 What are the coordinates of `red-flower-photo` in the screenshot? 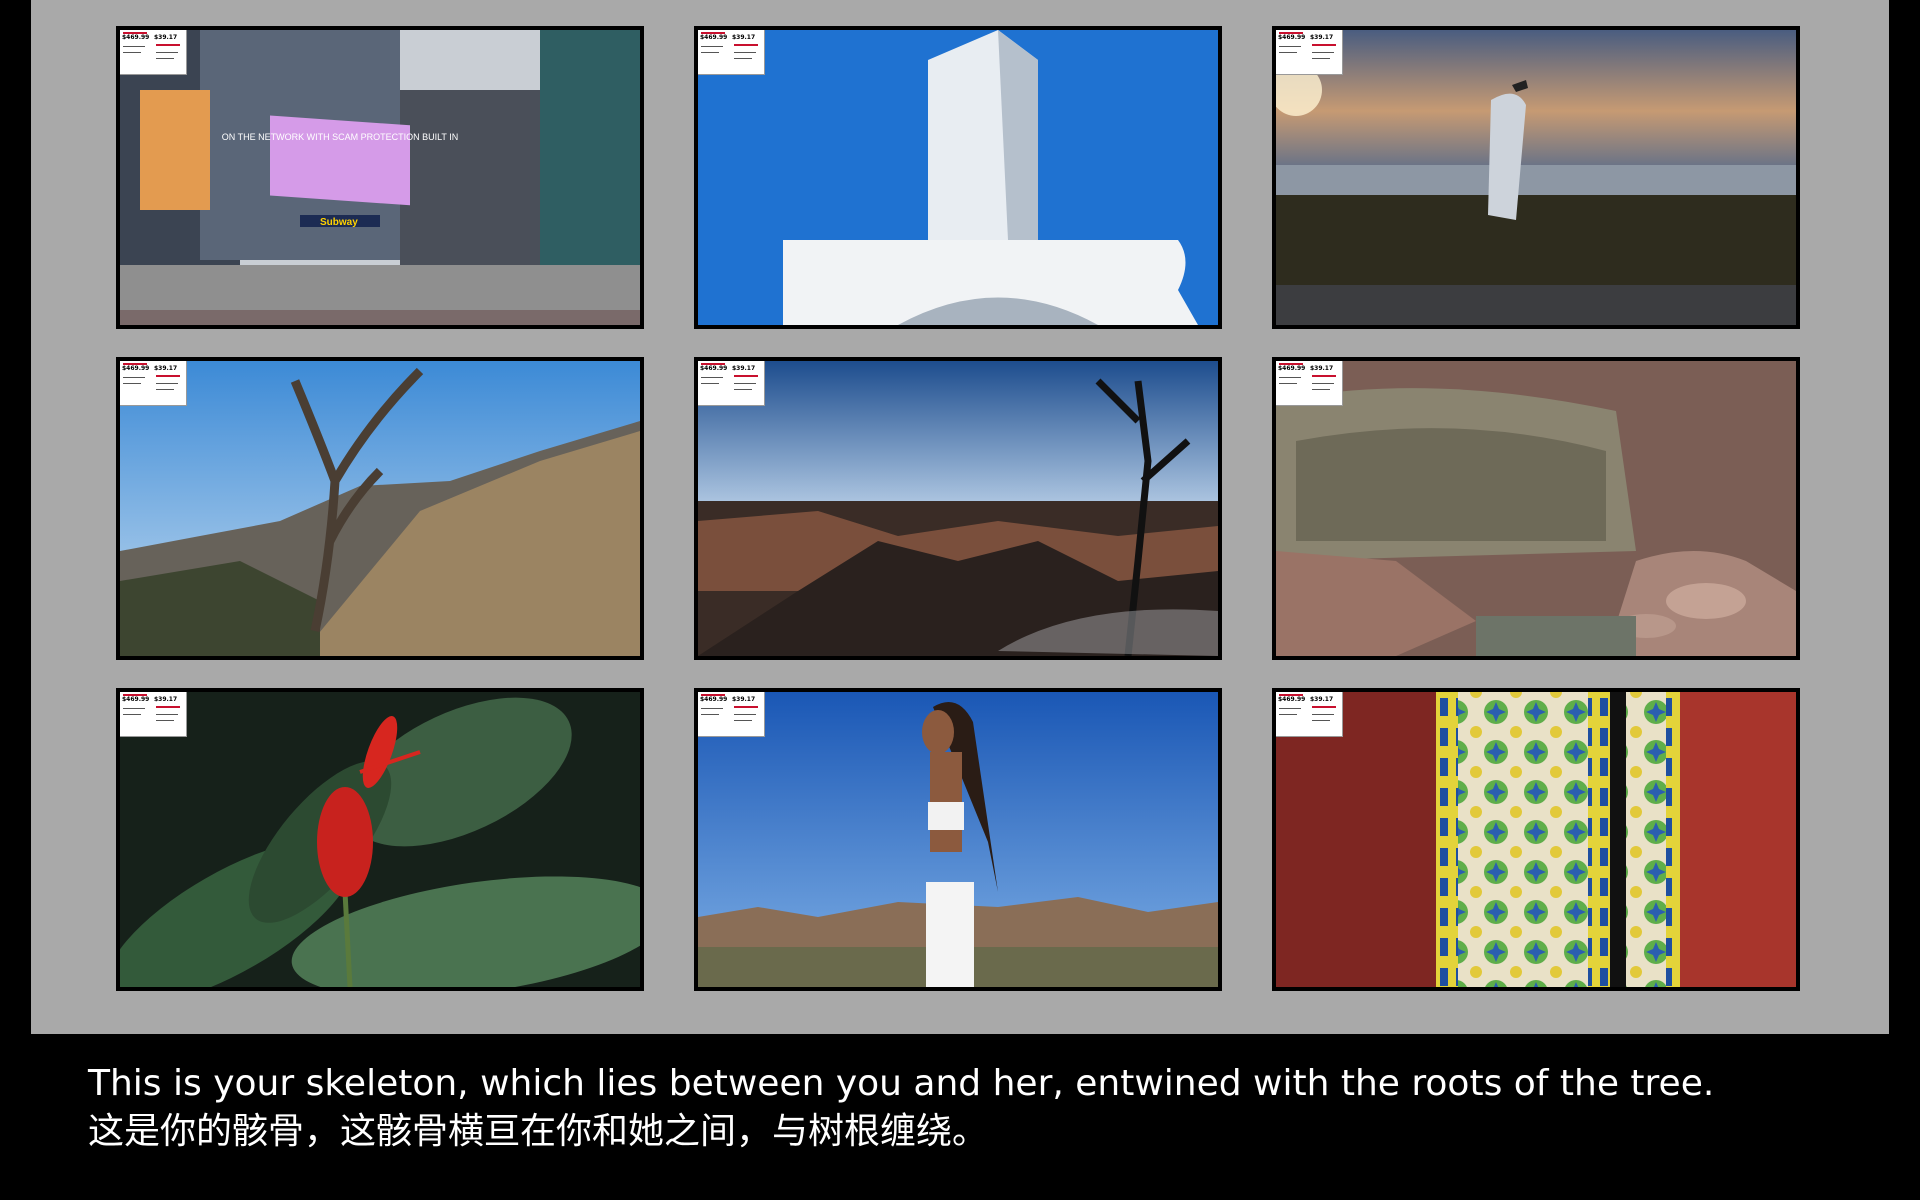 It's located at (380, 839).